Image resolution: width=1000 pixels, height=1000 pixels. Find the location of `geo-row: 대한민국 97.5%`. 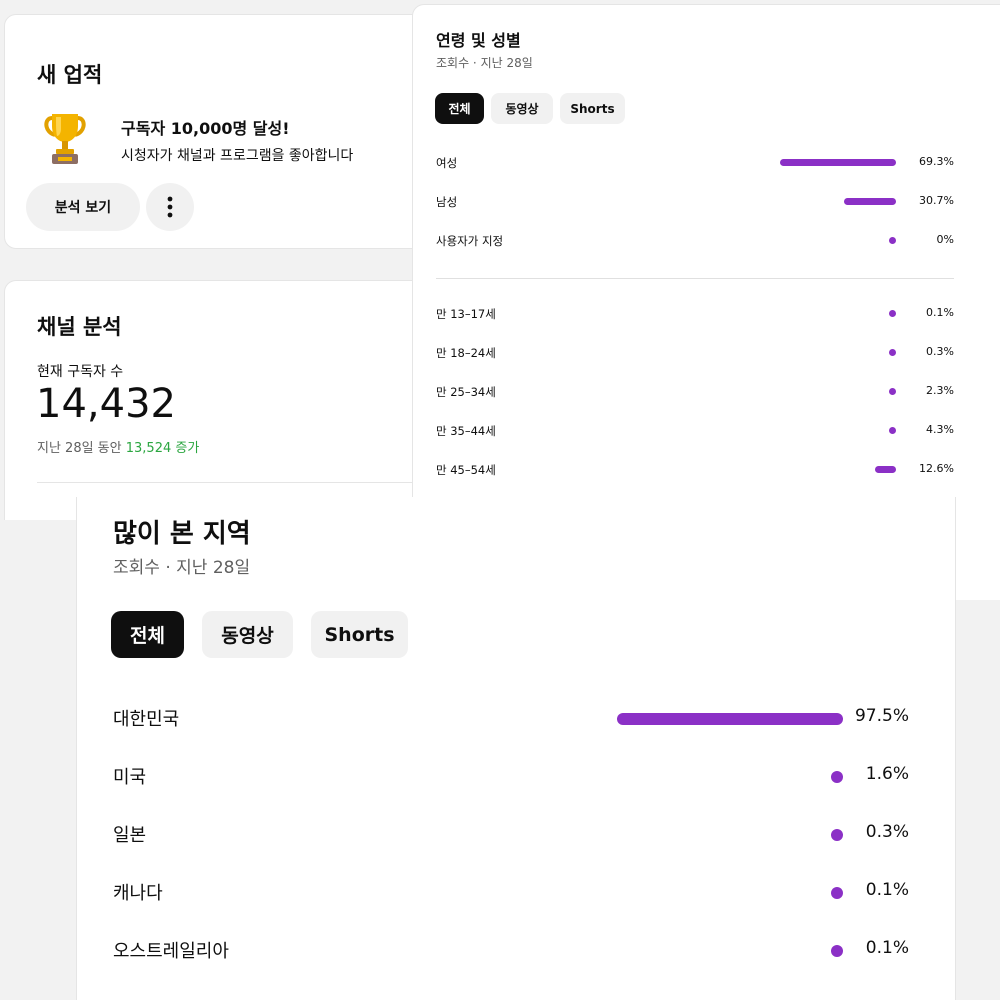

geo-row: 대한민국 97.5% is located at coordinates (511, 718).